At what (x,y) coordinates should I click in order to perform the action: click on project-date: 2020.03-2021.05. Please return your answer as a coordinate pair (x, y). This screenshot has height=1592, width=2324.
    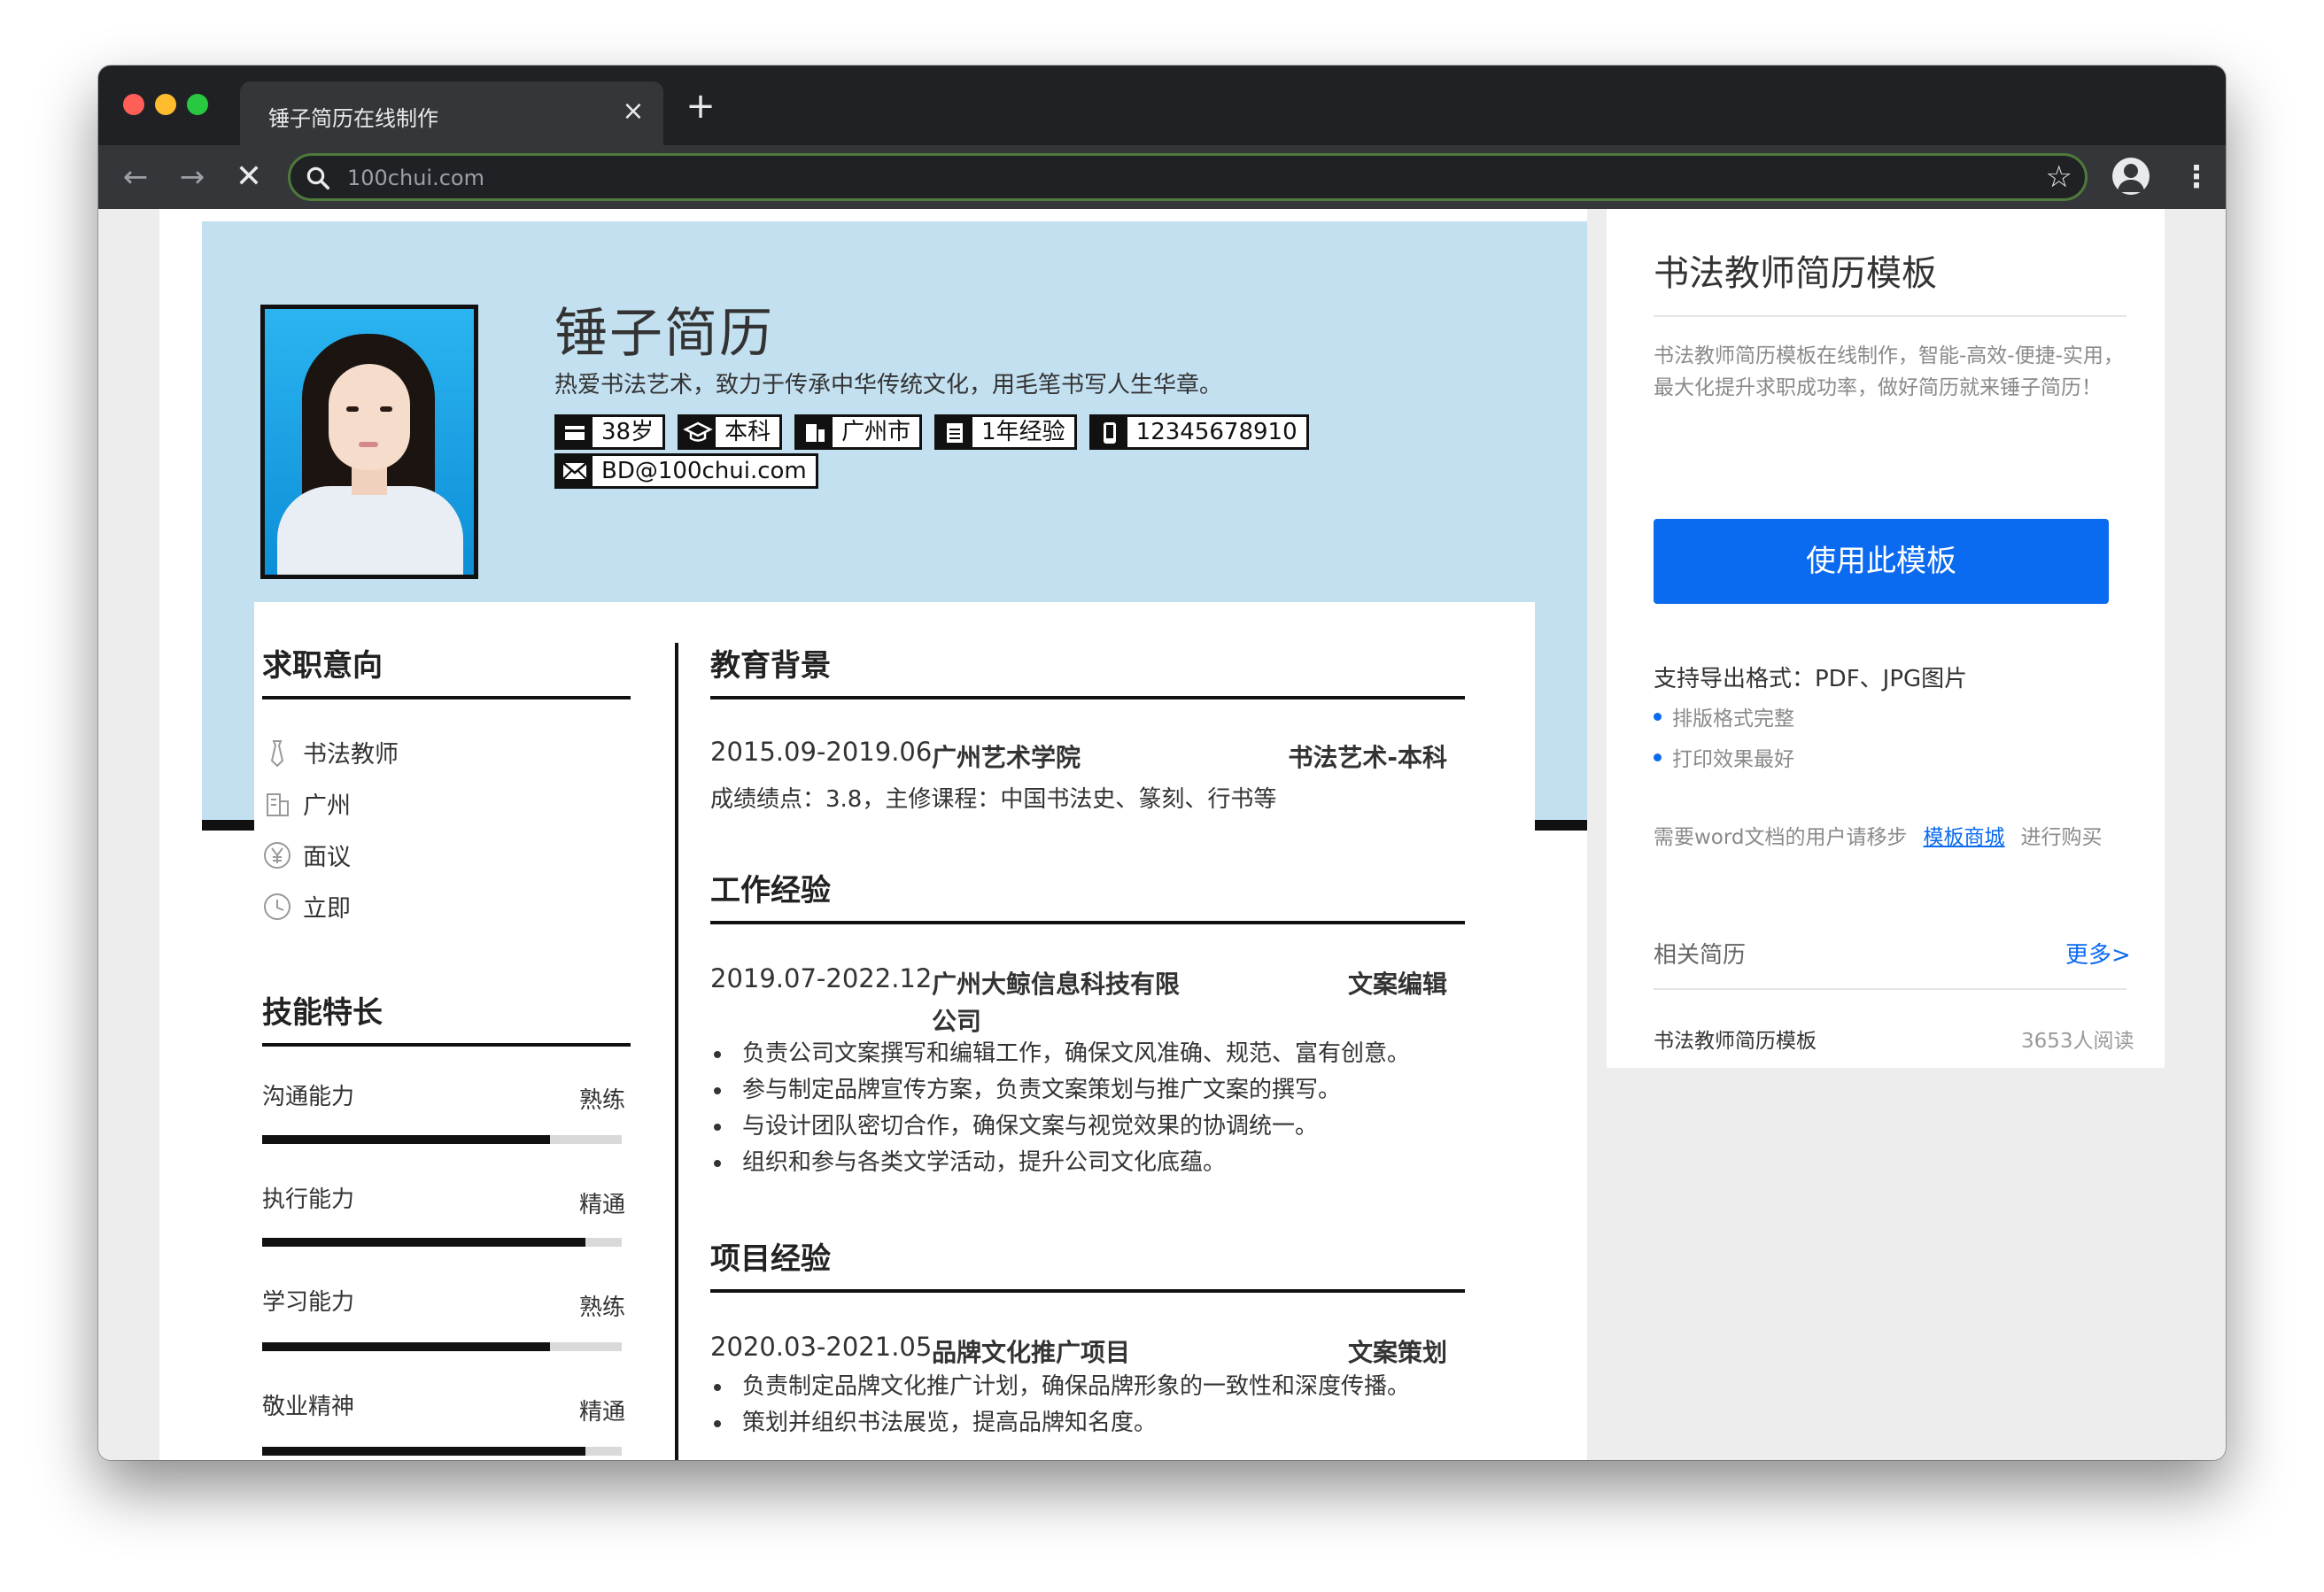
    Looking at the image, I should click on (821, 1347).